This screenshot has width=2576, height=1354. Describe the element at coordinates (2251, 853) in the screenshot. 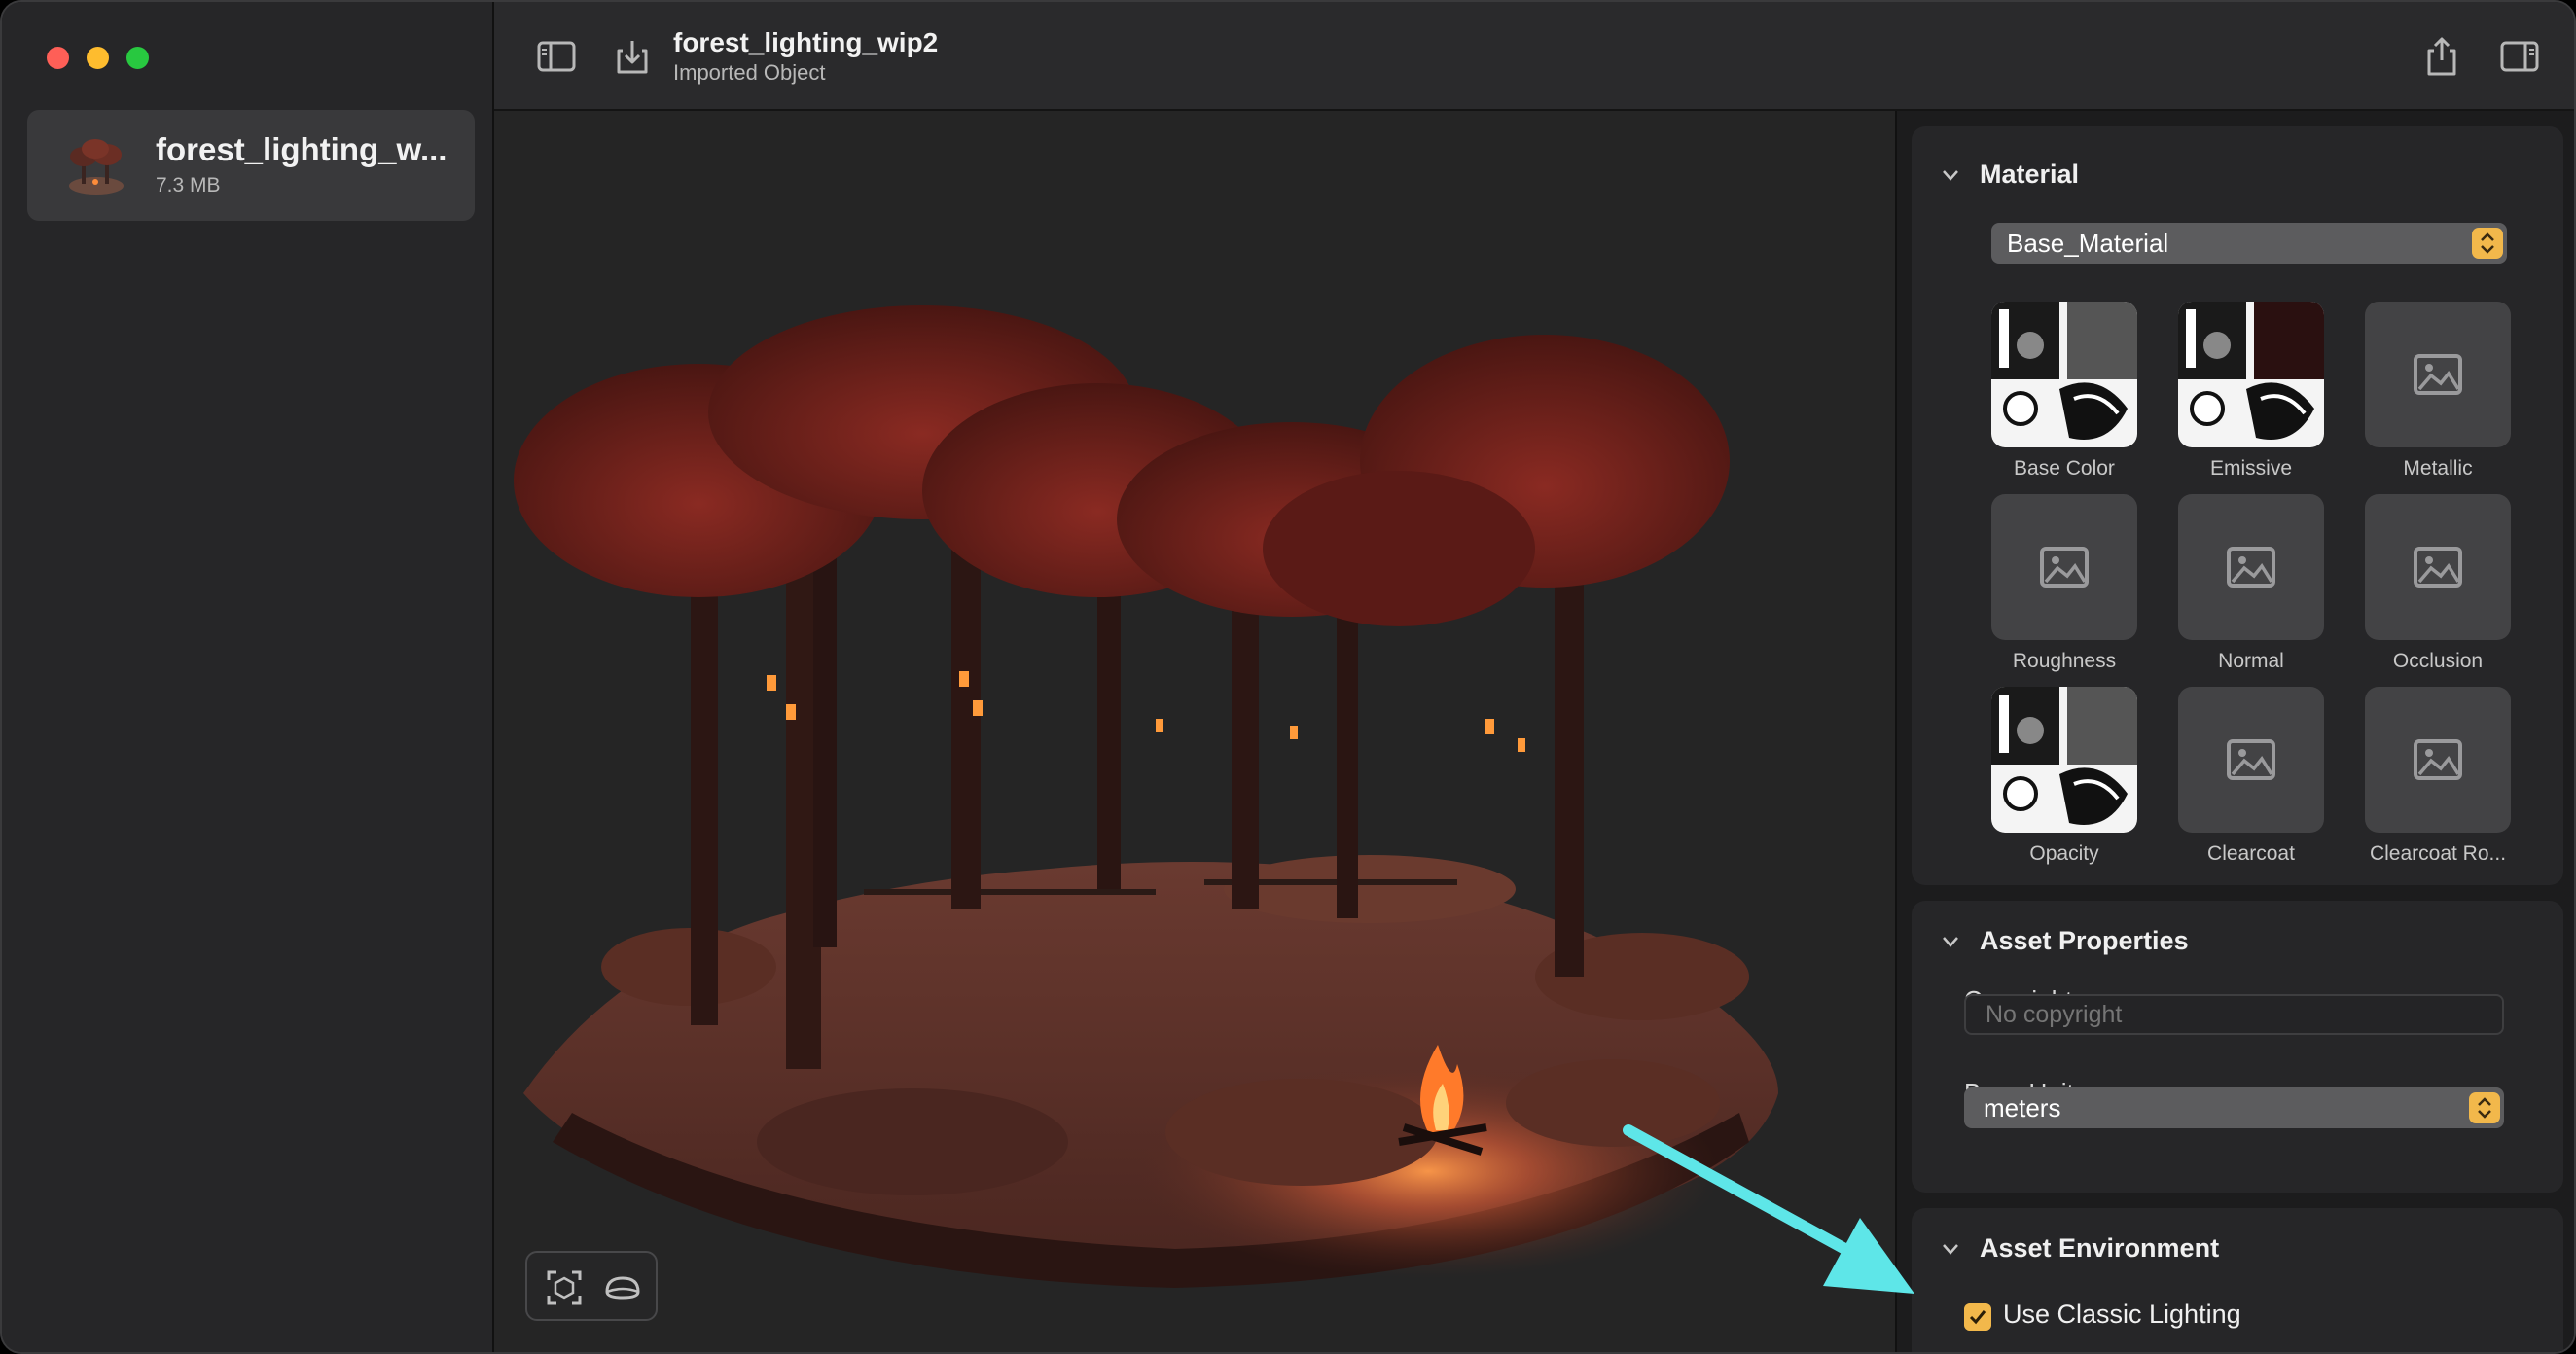

I see `texture-slot-label: Clearcoat` at that location.